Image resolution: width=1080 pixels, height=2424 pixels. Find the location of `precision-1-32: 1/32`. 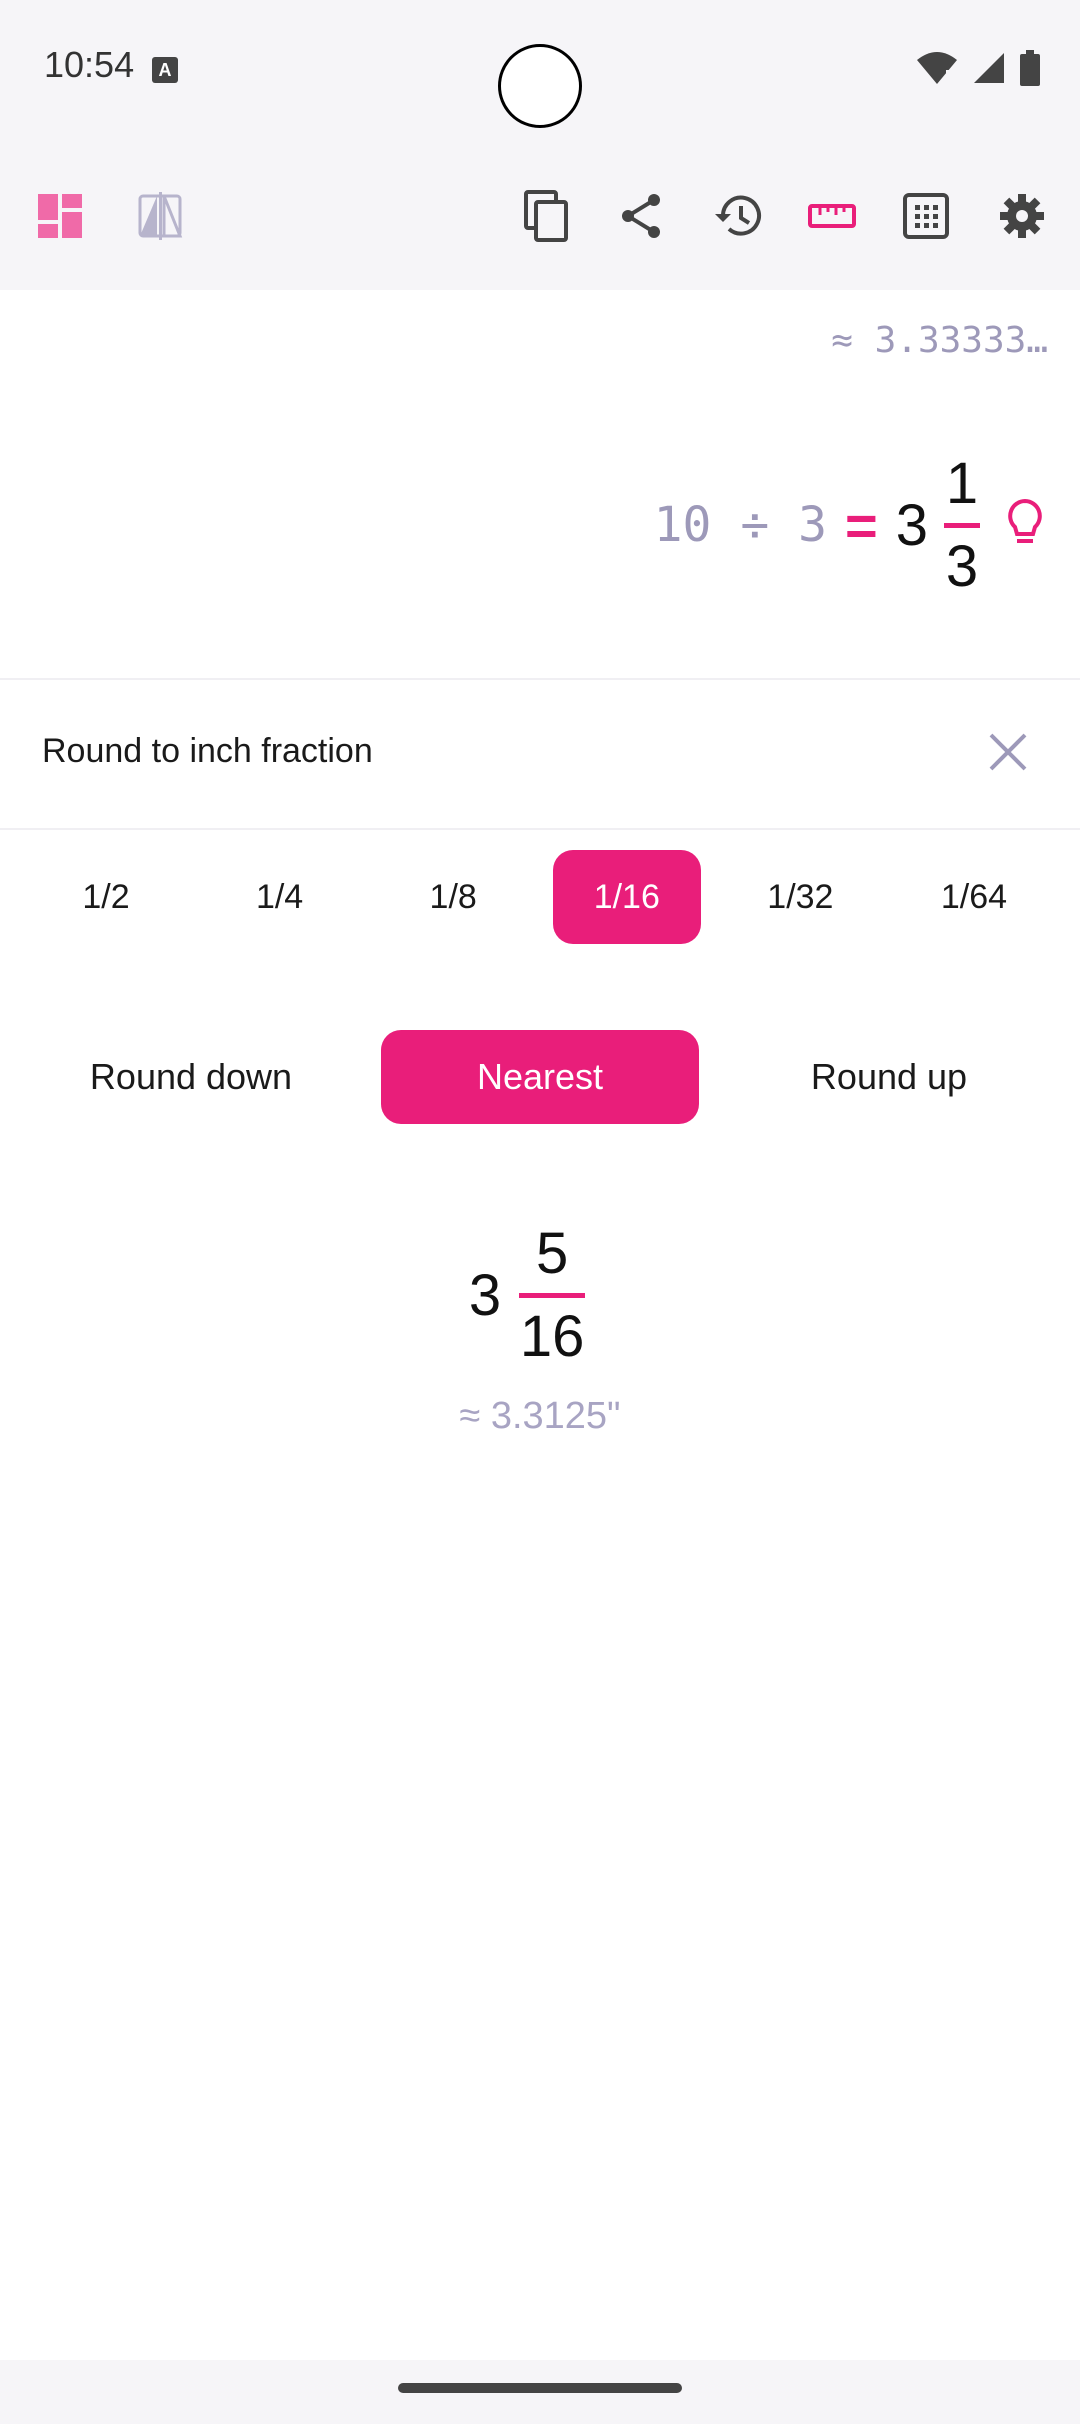

precision-1-32: 1/32 is located at coordinates (800, 897).